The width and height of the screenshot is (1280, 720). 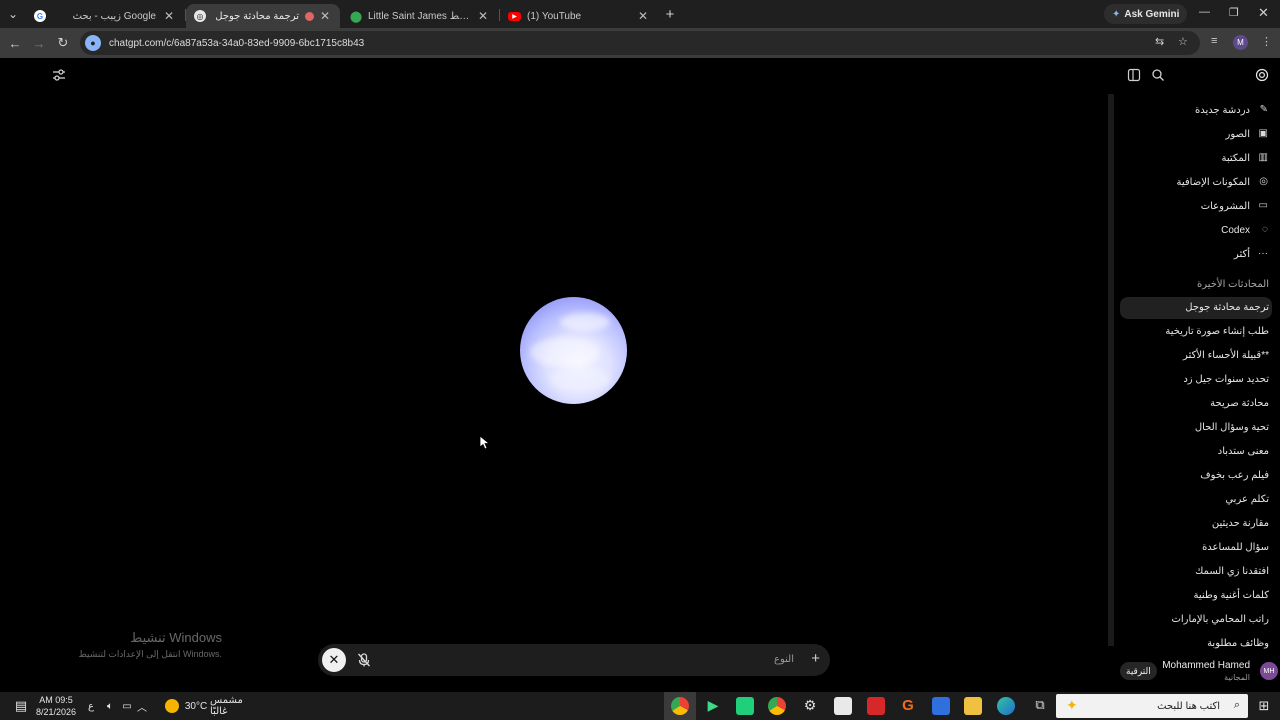 What do you see at coordinates (973, 706) in the screenshot?
I see `file-explorer-icon` at bounding box center [973, 706].